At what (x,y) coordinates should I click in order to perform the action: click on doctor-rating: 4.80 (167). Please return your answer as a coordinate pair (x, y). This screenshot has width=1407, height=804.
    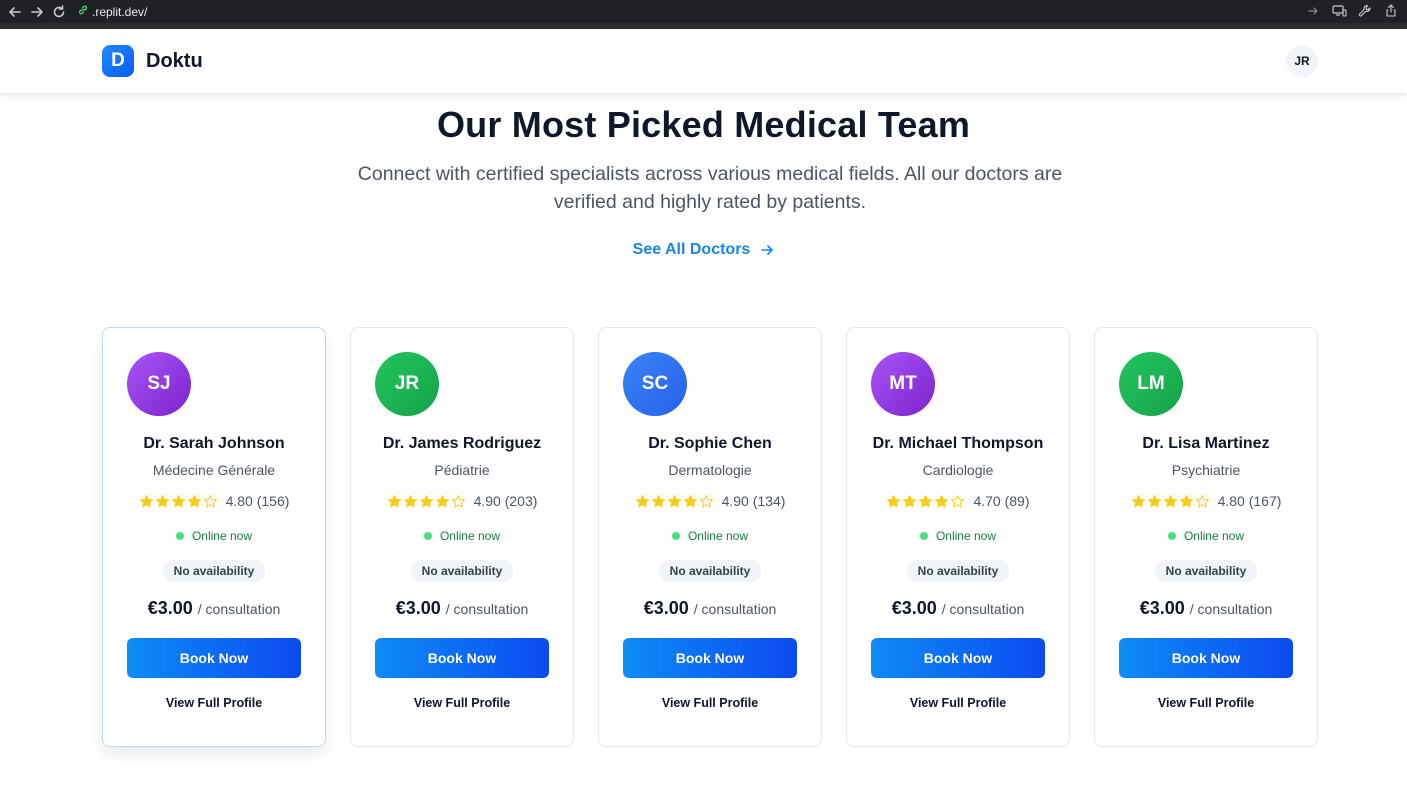
    Looking at the image, I should click on (1206, 501).